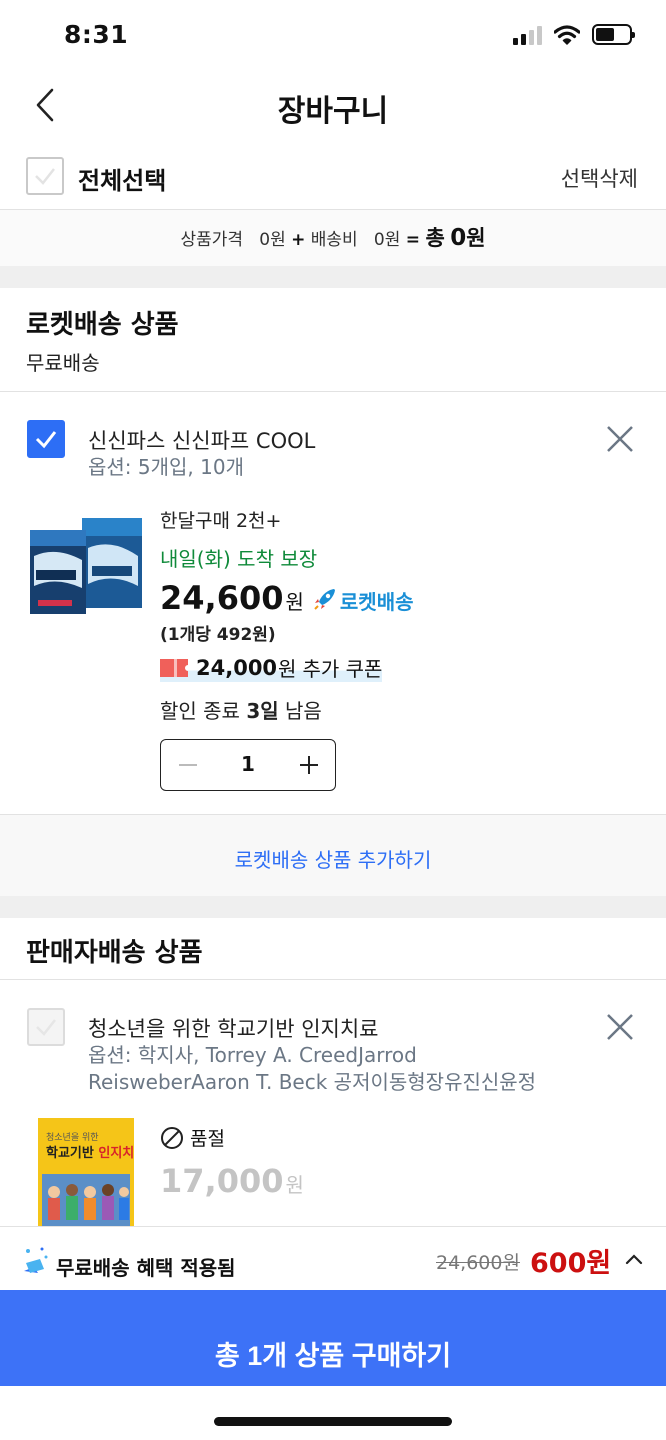 This screenshot has height=1440, width=666. I want to click on price-summary: 상품가격 0원 + 배송비 0원 = 총 0원, so click(333, 238).